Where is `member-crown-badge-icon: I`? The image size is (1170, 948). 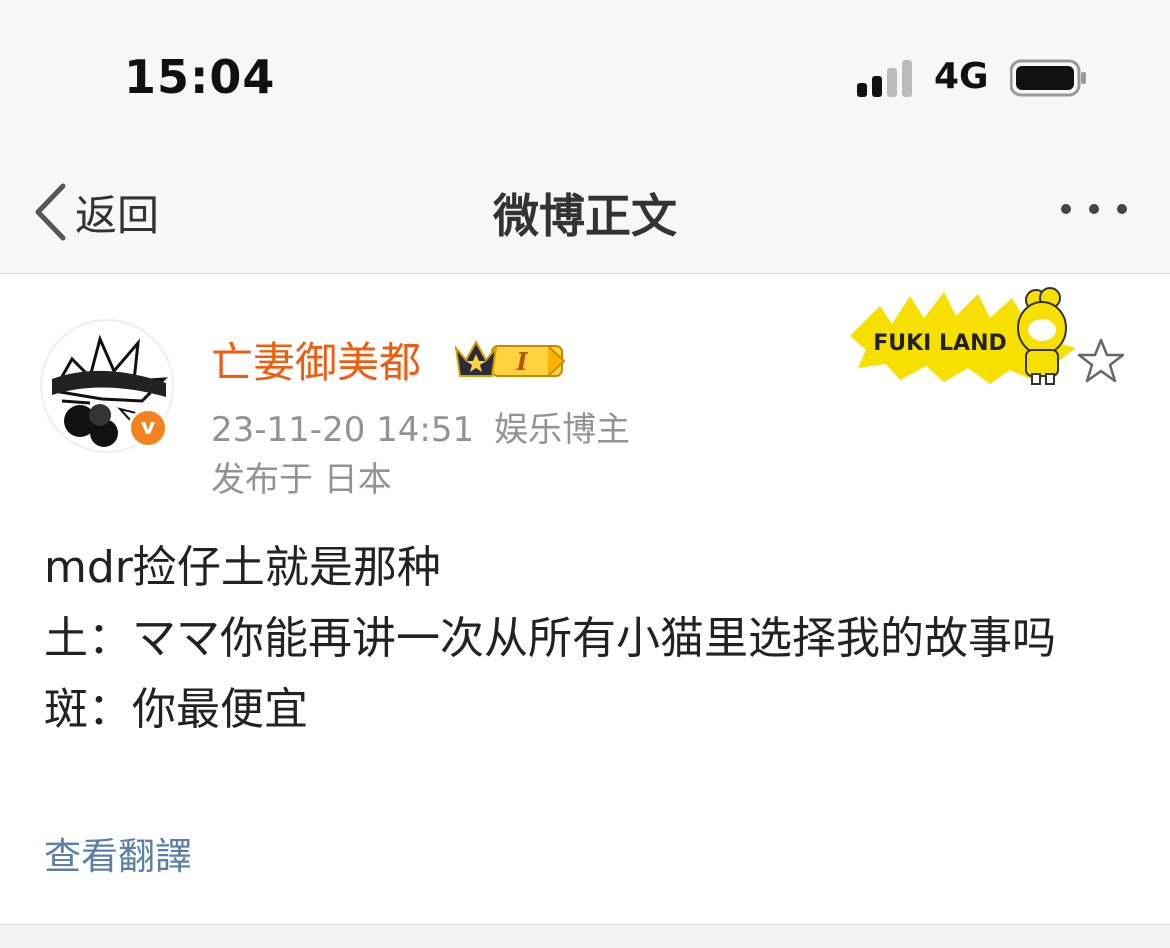 member-crown-badge-icon: I is located at coordinates (510, 360).